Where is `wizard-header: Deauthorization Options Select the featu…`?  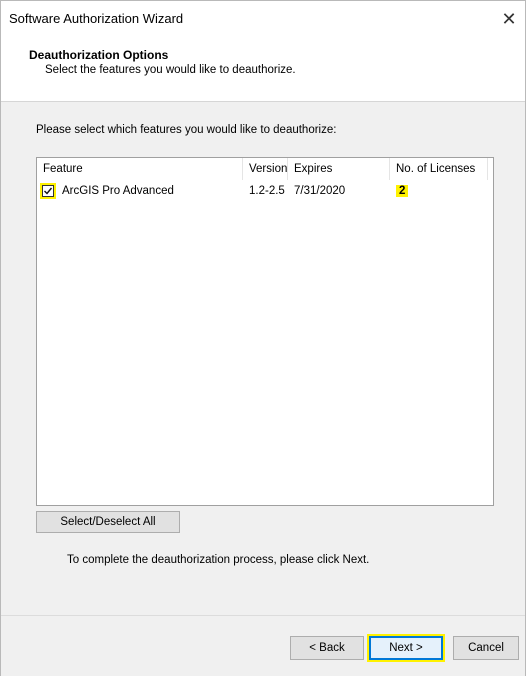
wizard-header: Deauthorization Options Select the featu… is located at coordinates (263, 70).